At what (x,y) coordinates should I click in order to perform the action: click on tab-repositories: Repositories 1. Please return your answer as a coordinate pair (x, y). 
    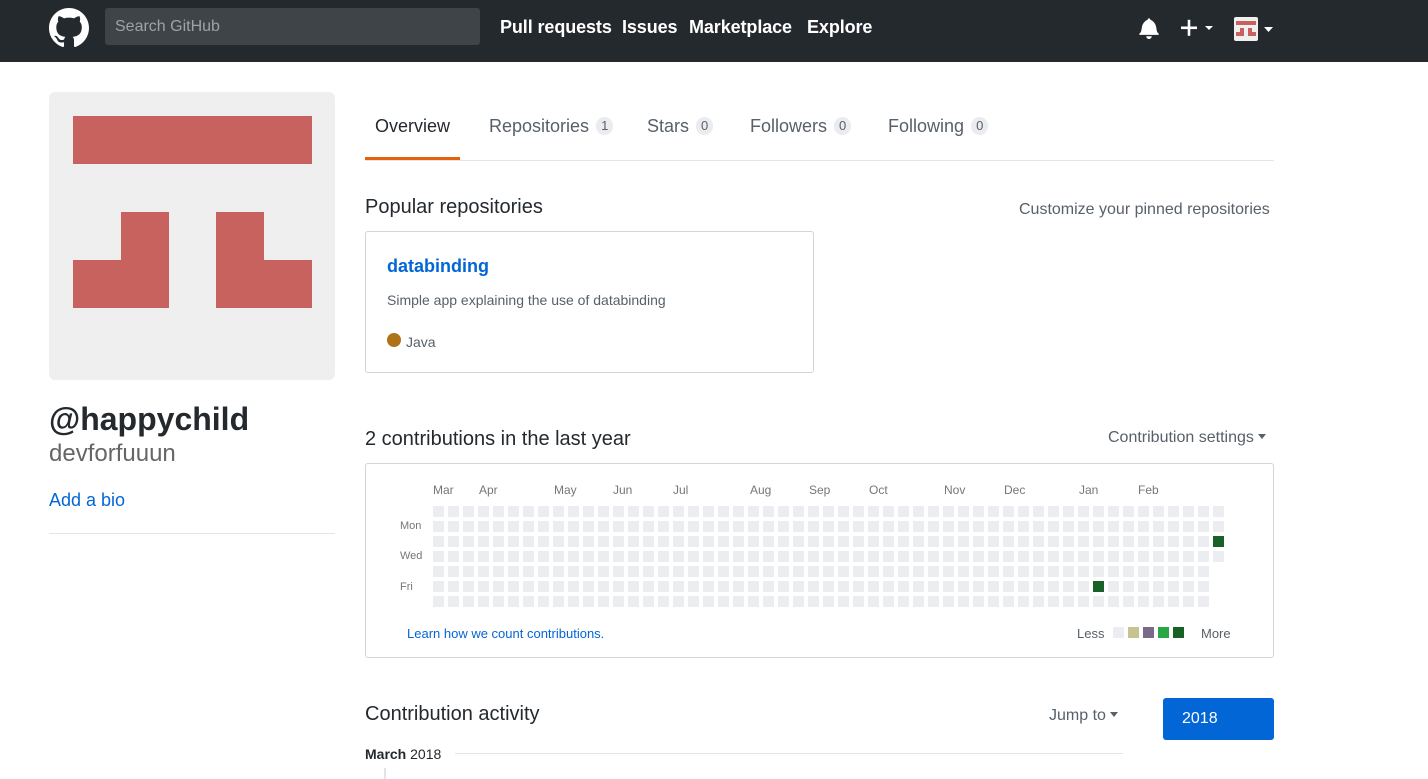
    Looking at the image, I should click on (551, 126).